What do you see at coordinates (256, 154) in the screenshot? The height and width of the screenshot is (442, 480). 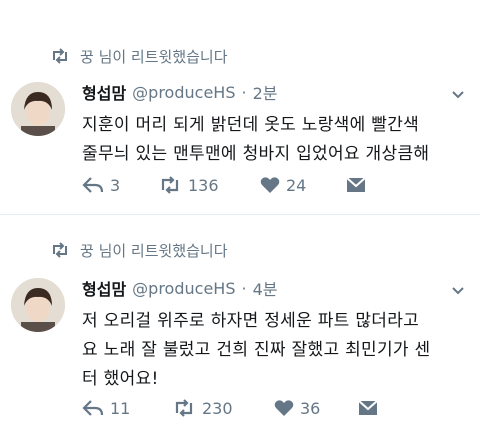 I see `tweet-text-line: 줄무늬 있는 맨투맨에 청바지 입었어요 개상큼해` at bounding box center [256, 154].